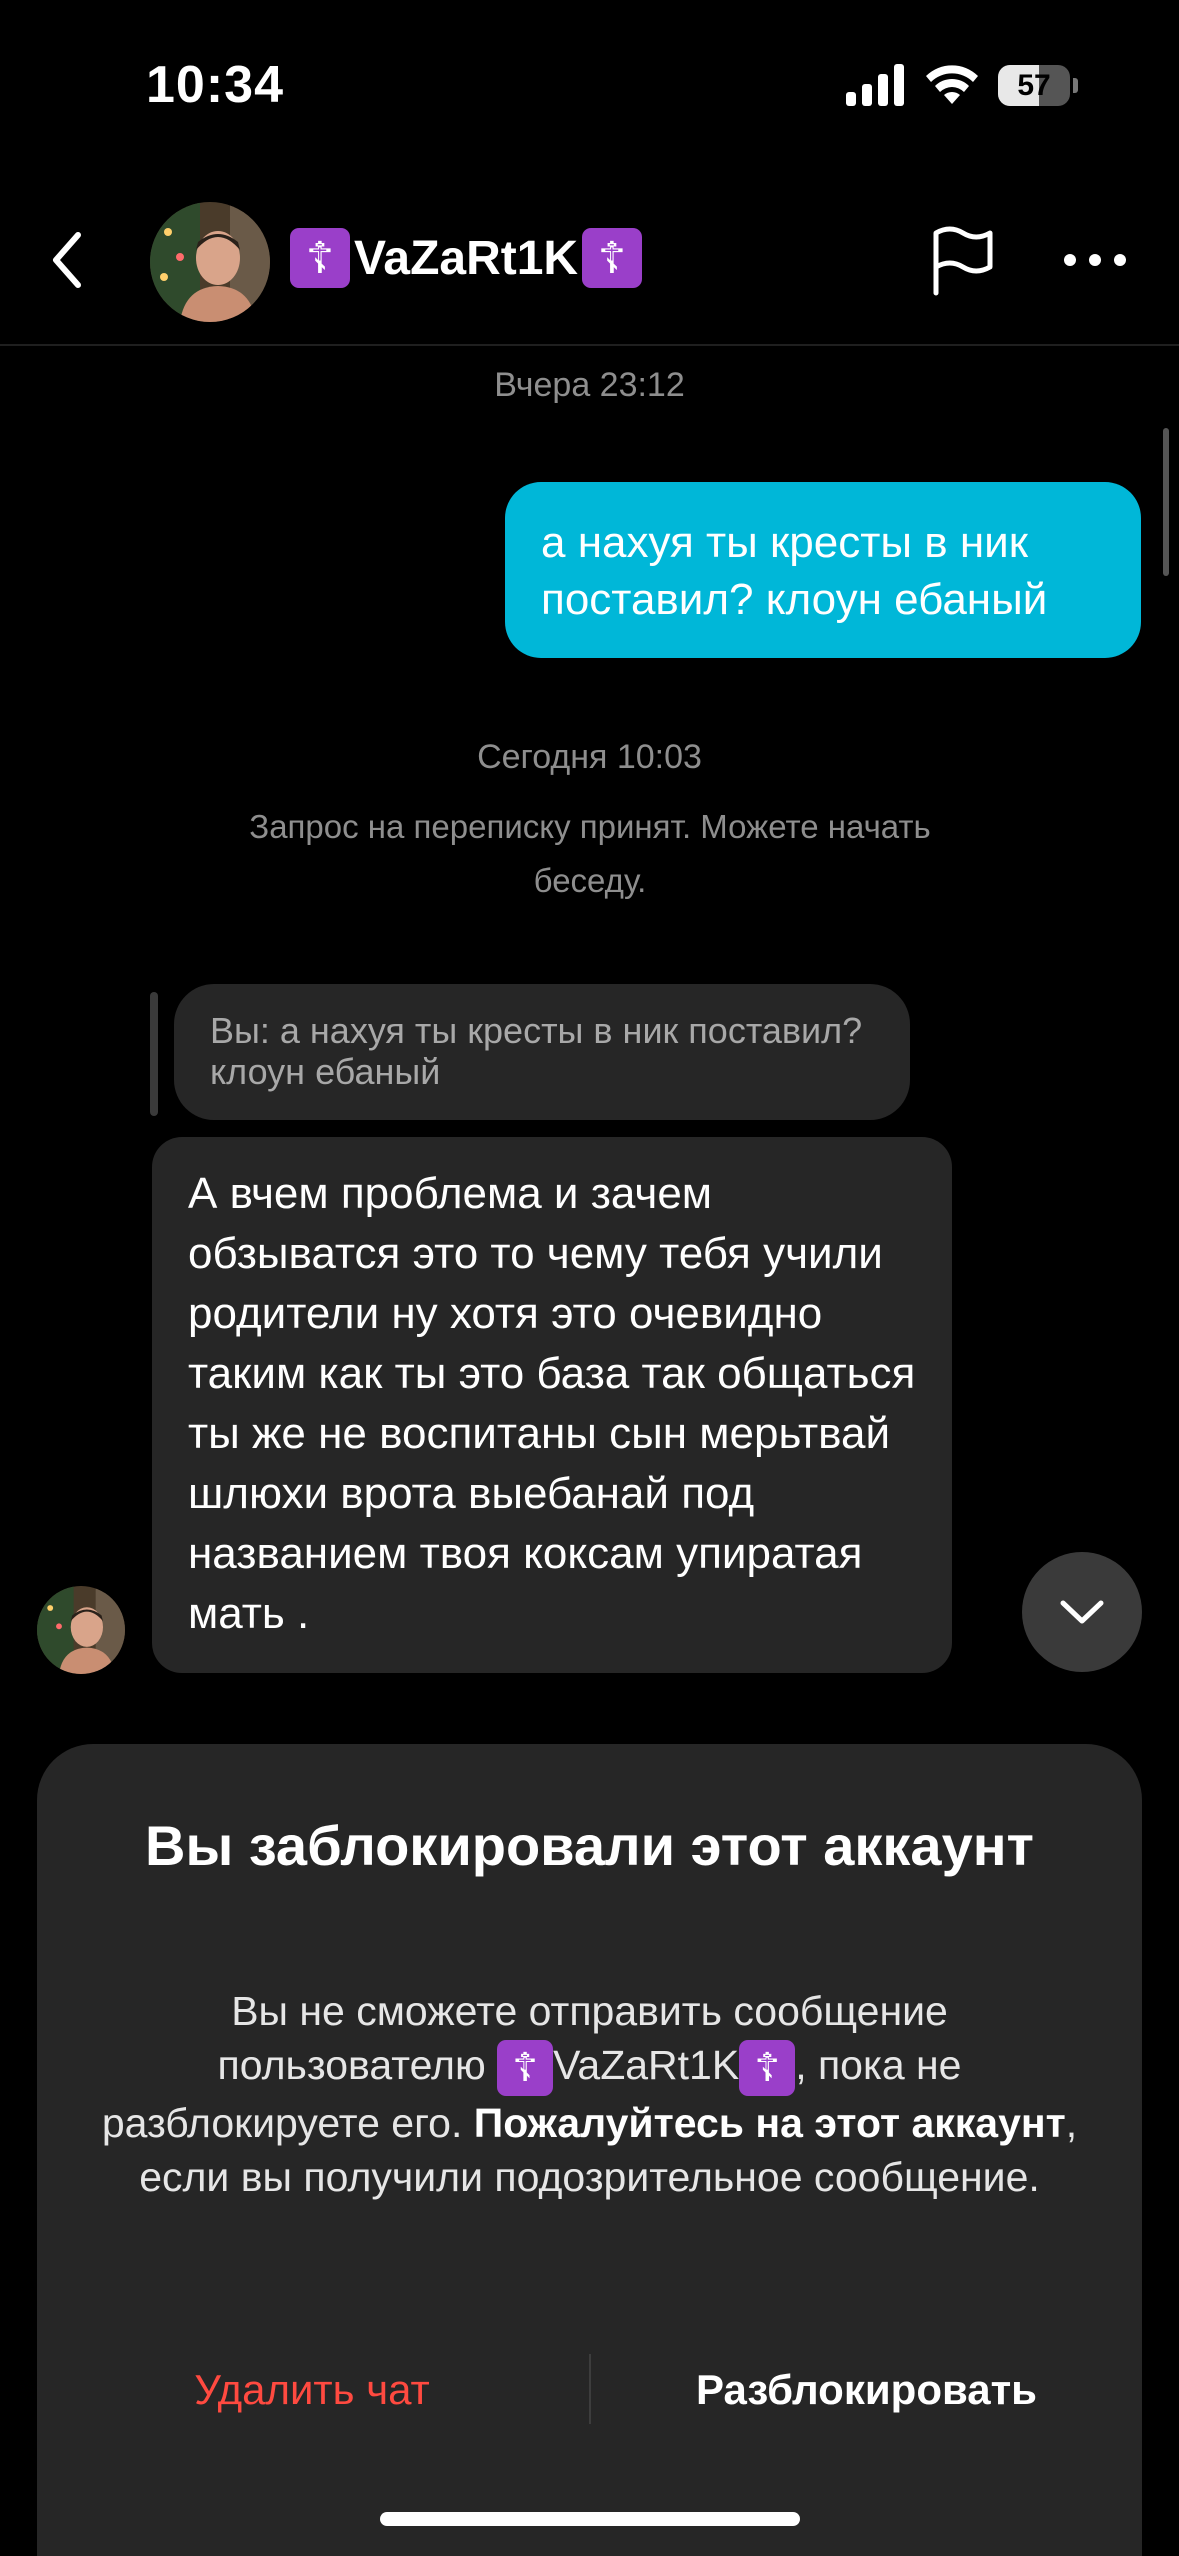  What do you see at coordinates (215, 85) in the screenshot?
I see `status-time: 10:34` at bounding box center [215, 85].